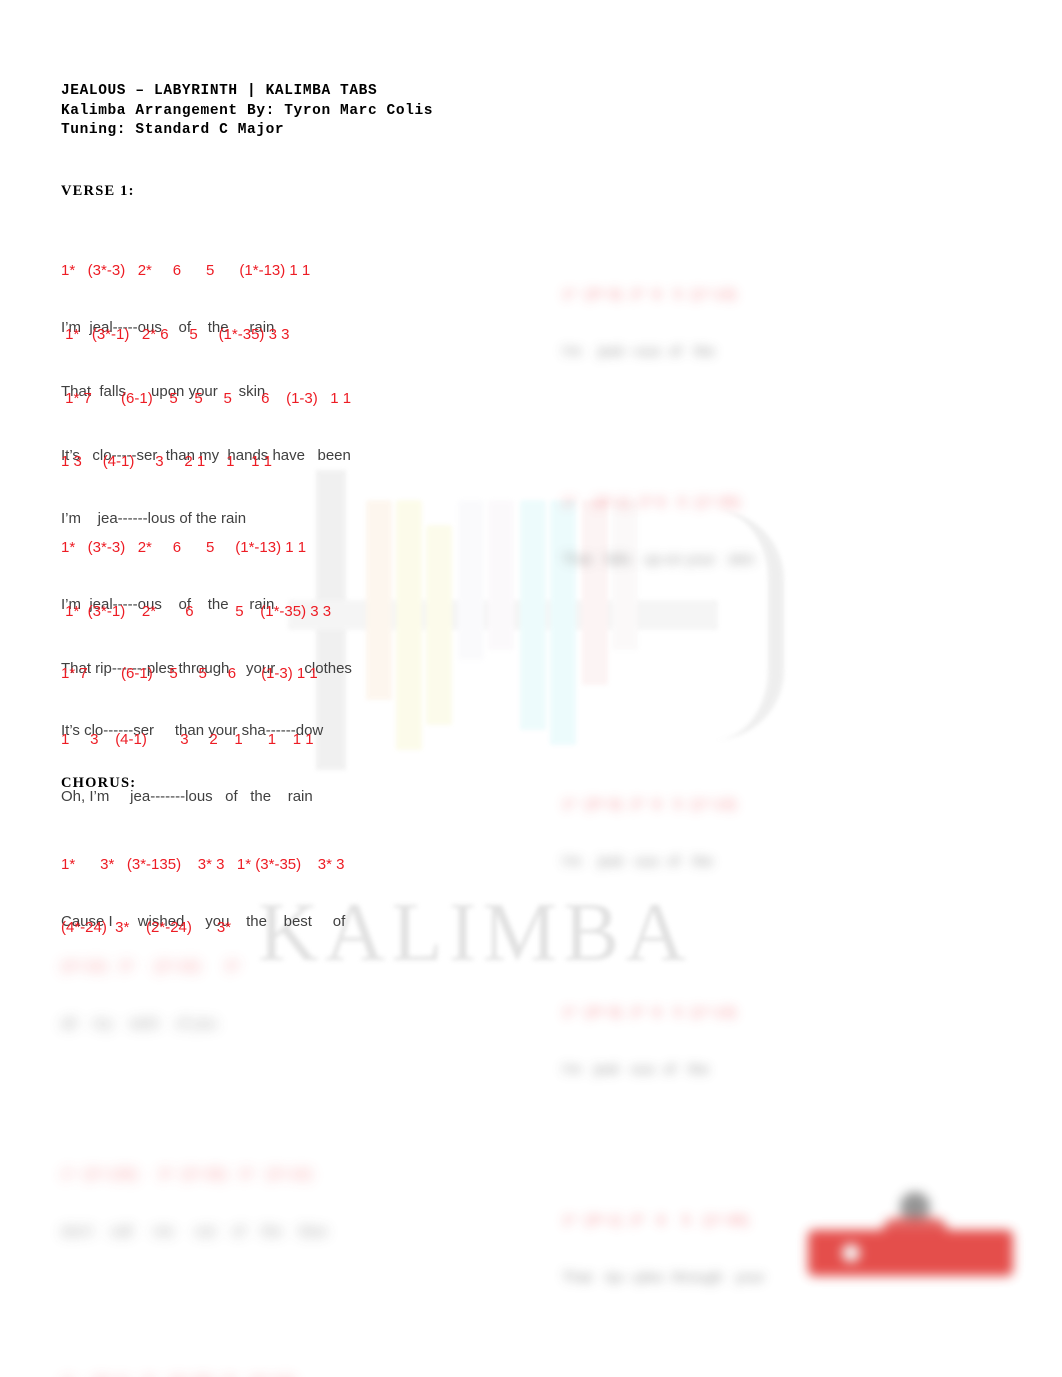 This screenshot has height=1377, width=1062. I want to click on tab-block: (4*-24) 3* (2*-24) 3*, so click(146, 927).